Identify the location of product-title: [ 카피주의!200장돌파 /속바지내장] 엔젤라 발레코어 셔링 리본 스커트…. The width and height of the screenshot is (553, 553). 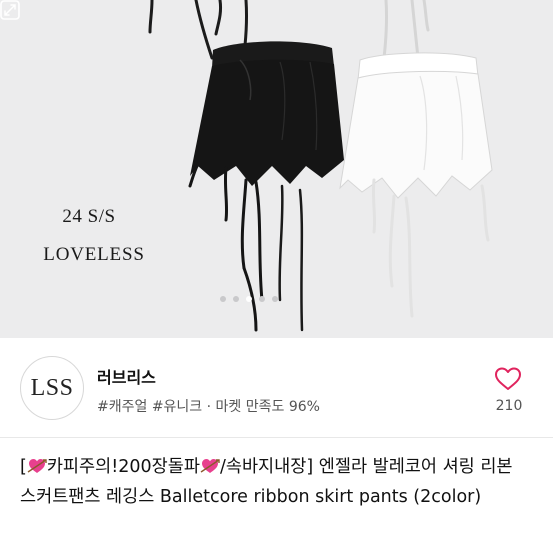
(281, 482).